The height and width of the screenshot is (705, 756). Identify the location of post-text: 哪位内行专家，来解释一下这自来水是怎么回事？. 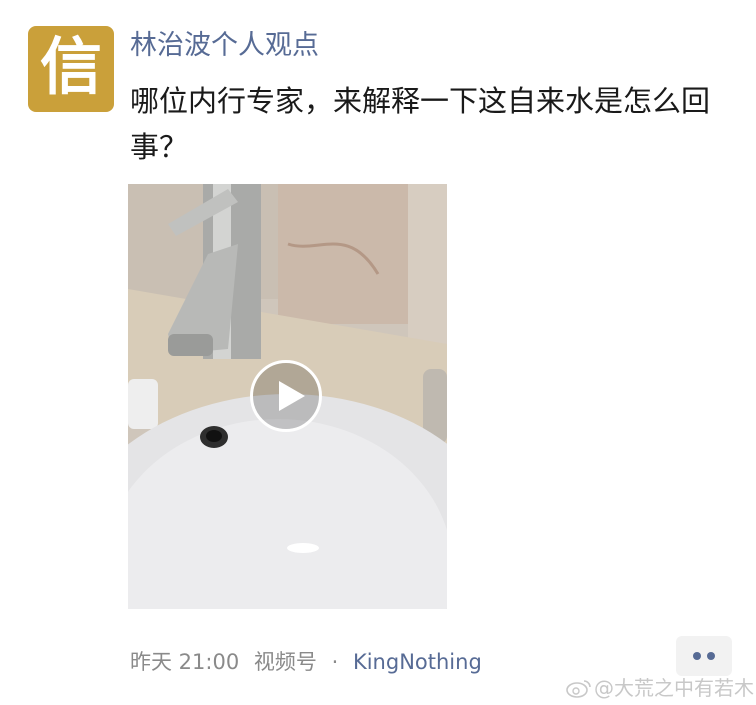
(420, 124).